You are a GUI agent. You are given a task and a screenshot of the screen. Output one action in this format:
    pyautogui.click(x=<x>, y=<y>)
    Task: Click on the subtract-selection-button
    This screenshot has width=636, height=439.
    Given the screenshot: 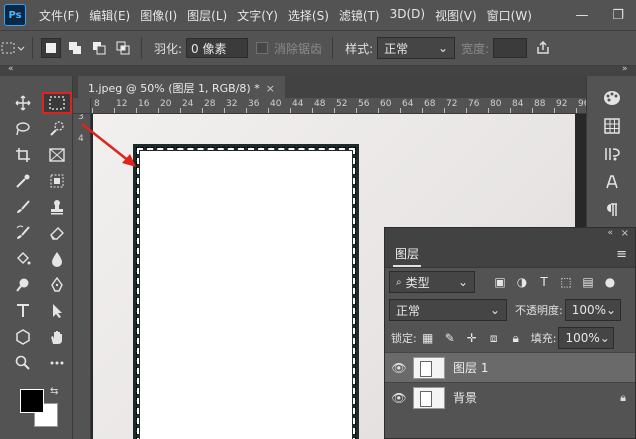 What is the action you would take?
    pyautogui.click(x=99, y=48)
    